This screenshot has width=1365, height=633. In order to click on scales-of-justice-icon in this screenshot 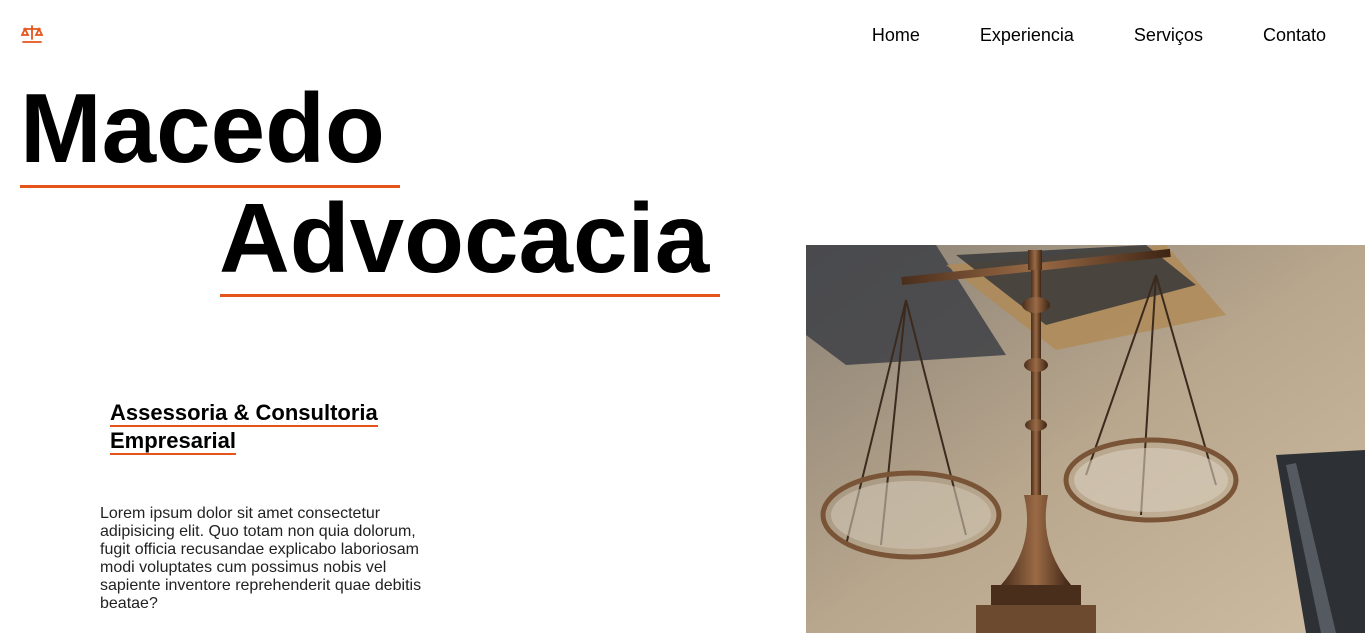, I will do `click(32, 34)`.